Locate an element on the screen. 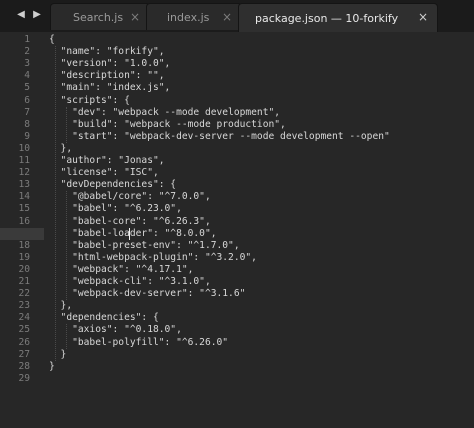 The height and width of the screenshot is (428, 474). line-number: 9 is located at coordinates (27, 136).